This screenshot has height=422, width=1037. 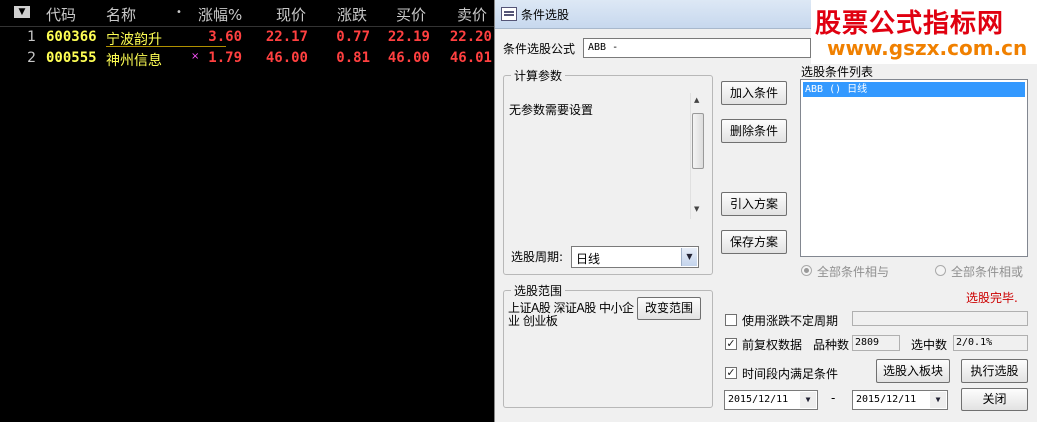 I want to click on params-text: 无参数需要设置, so click(x=551, y=110).